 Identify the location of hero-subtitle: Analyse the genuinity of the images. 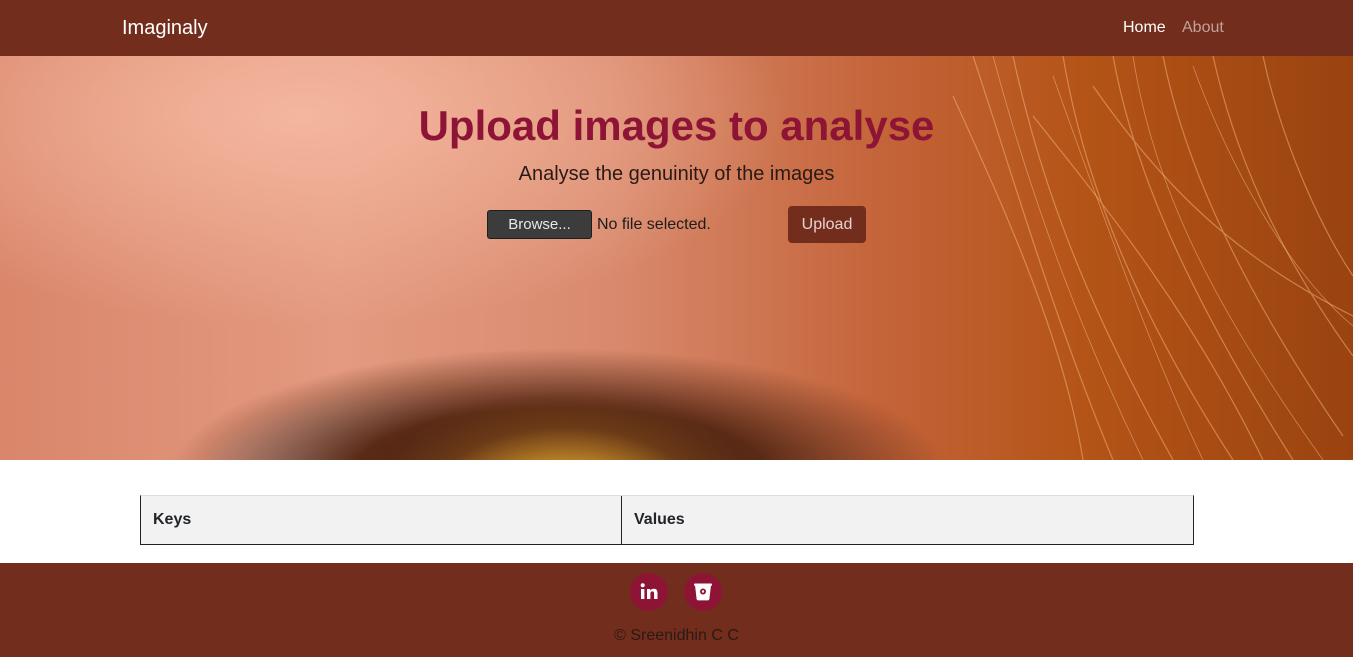
(676, 174).